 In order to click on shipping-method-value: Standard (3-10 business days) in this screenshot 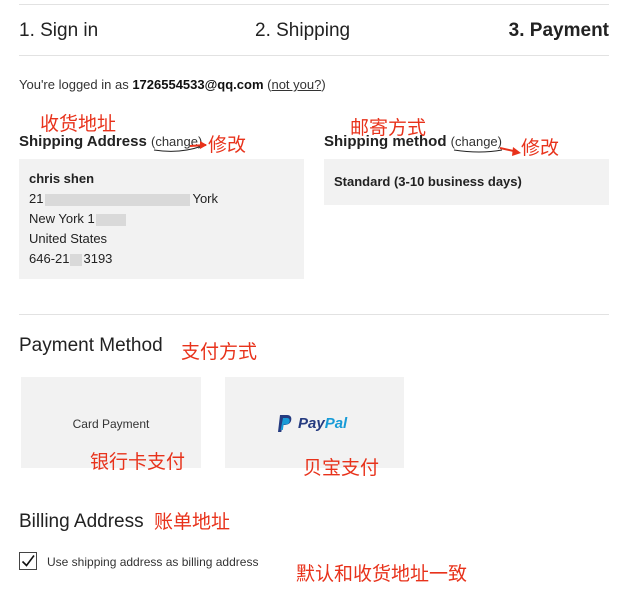, I will do `click(428, 181)`.